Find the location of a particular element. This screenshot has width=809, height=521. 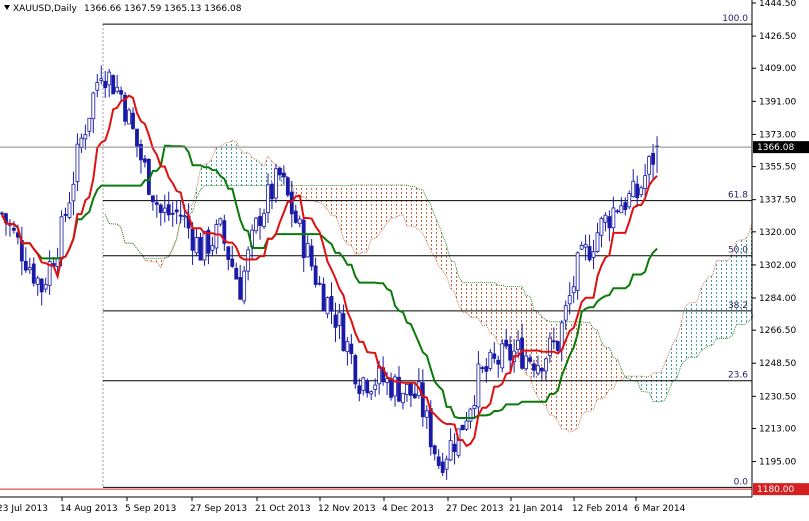

x-tick-label: 12 Nov 2013 is located at coordinates (347, 509).